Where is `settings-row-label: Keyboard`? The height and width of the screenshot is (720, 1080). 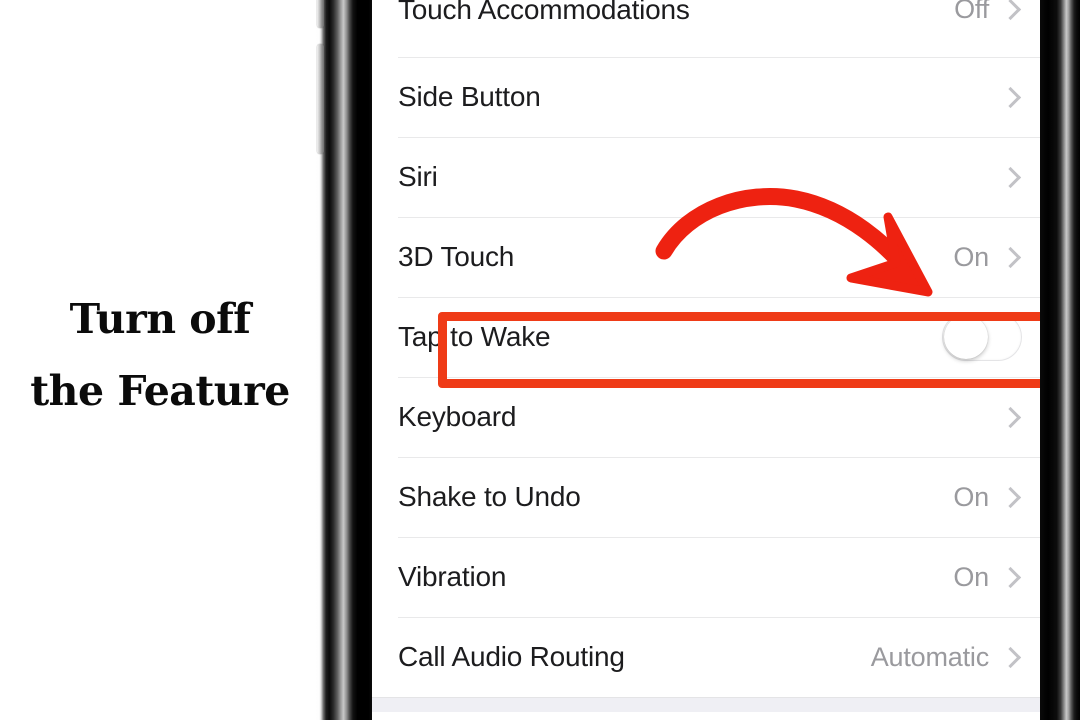
settings-row-label: Keyboard is located at coordinates (457, 416).